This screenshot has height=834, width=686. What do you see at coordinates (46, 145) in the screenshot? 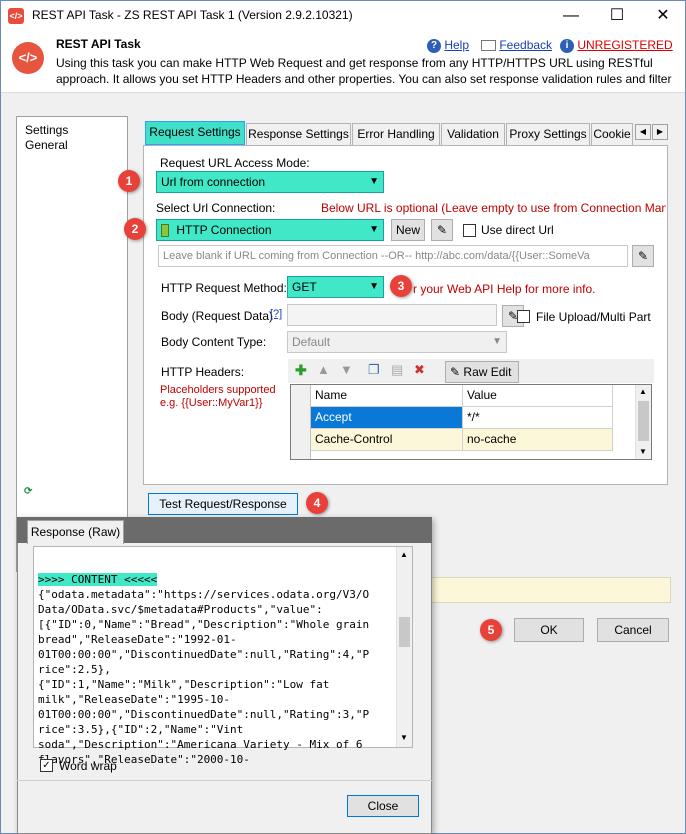
I see `tree-item-general: General` at bounding box center [46, 145].